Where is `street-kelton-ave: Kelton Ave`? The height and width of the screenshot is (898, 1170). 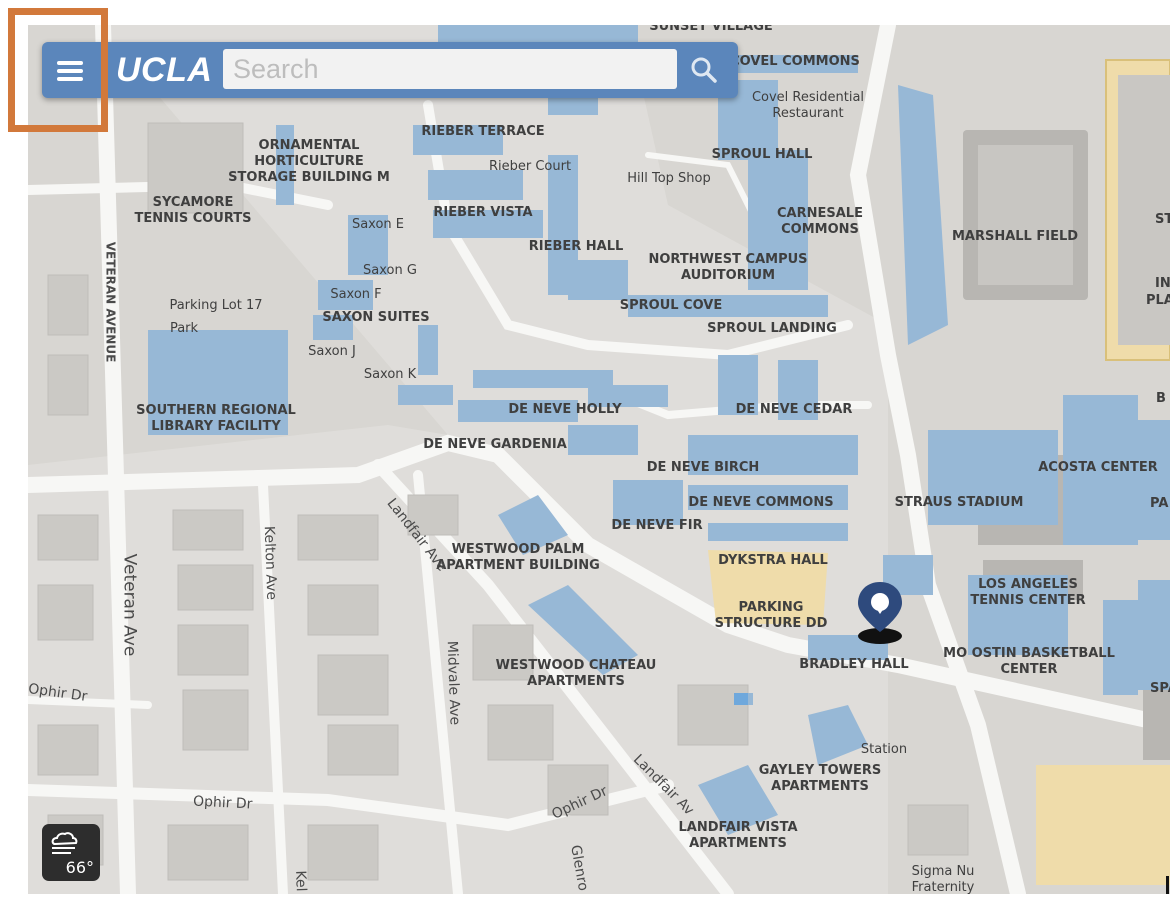
street-kelton-ave: Kelton Ave is located at coordinates (270, 563).